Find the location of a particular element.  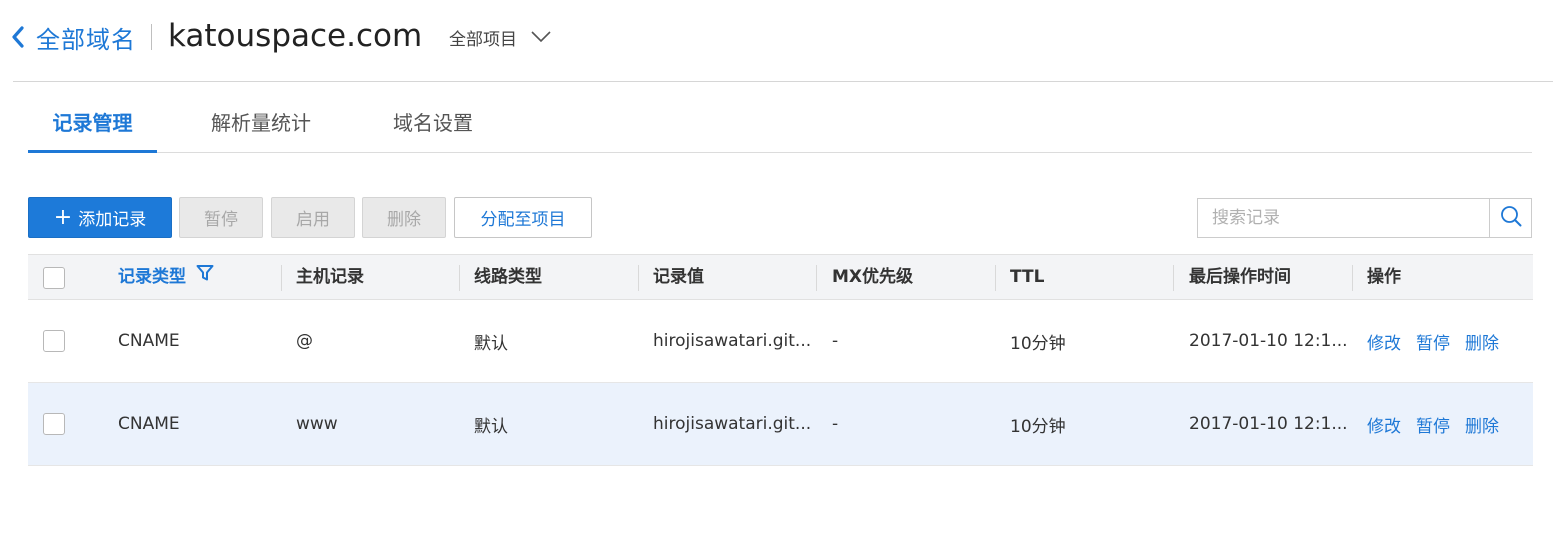

add-record-button: + 添加记录 is located at coordinates (100, 217).